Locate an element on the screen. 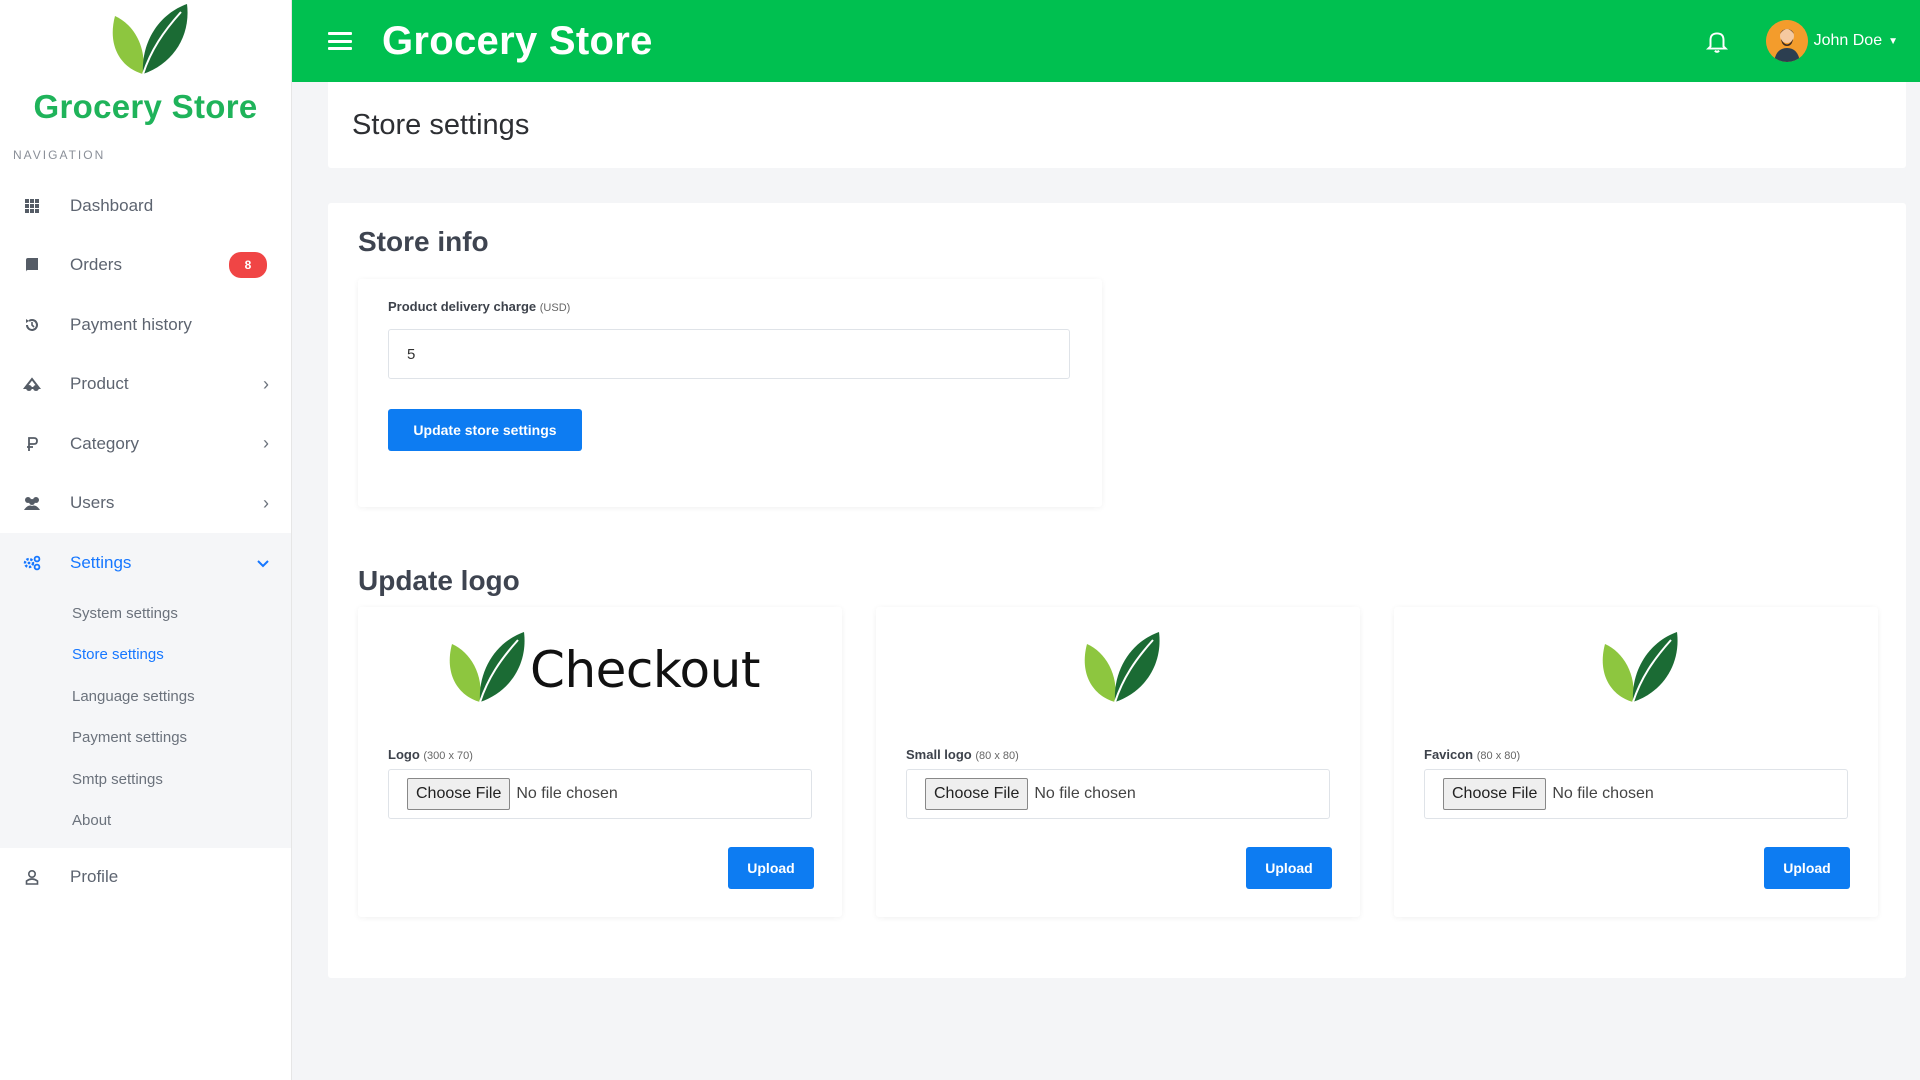 This screenshot has height=1080, width=1920. user-name: John Doe is located at coordinates (1848, 40).